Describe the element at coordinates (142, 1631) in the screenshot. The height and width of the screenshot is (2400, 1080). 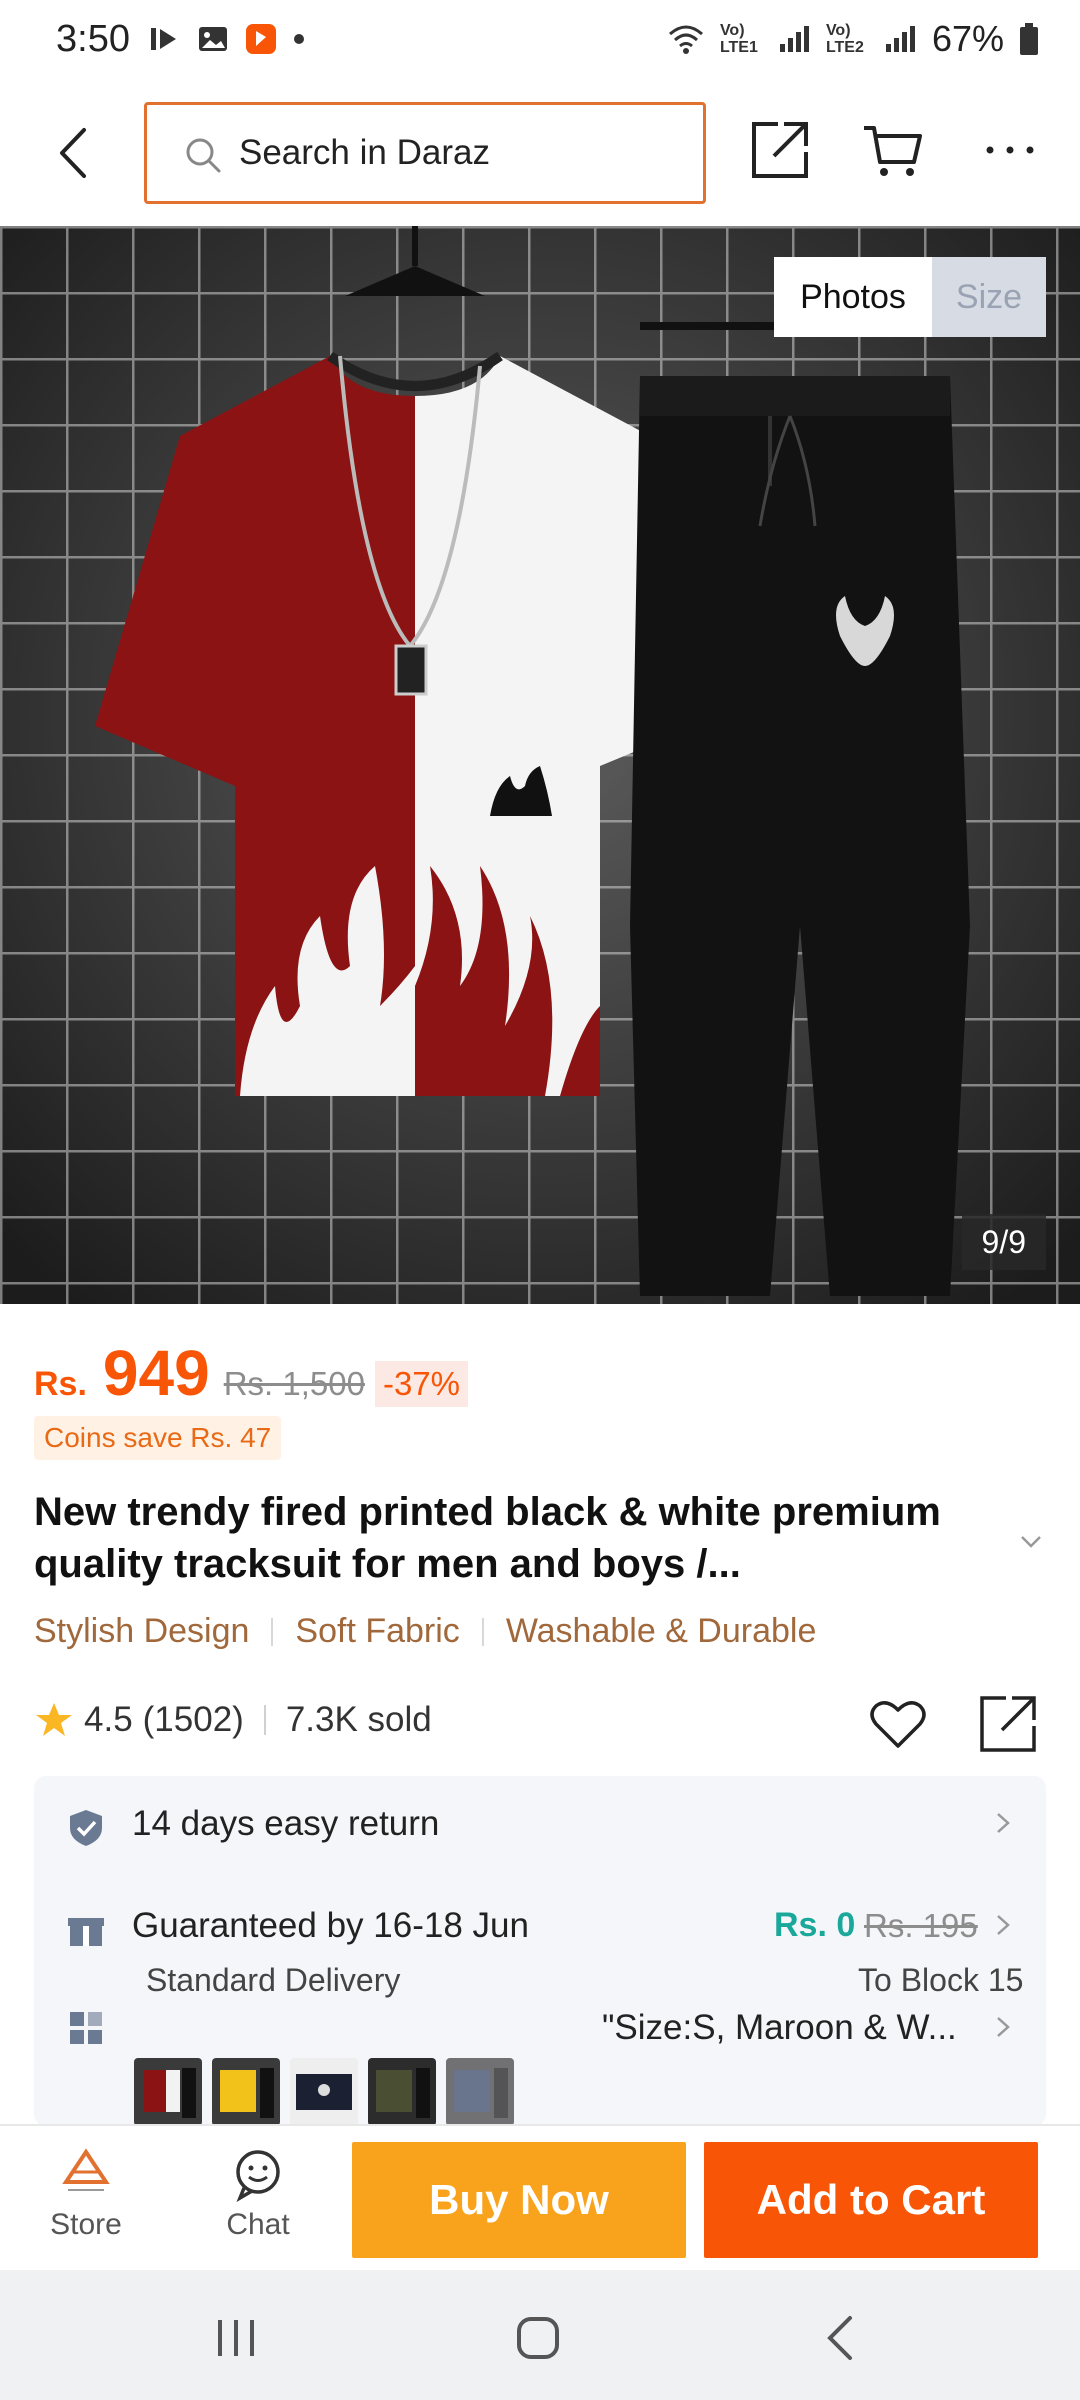
I see `feature-tag: Stylish Design` at that location.